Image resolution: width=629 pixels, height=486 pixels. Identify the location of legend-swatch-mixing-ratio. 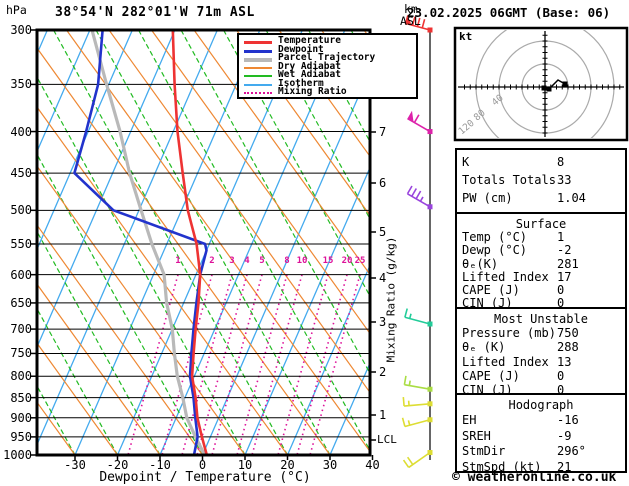
(258, 93).